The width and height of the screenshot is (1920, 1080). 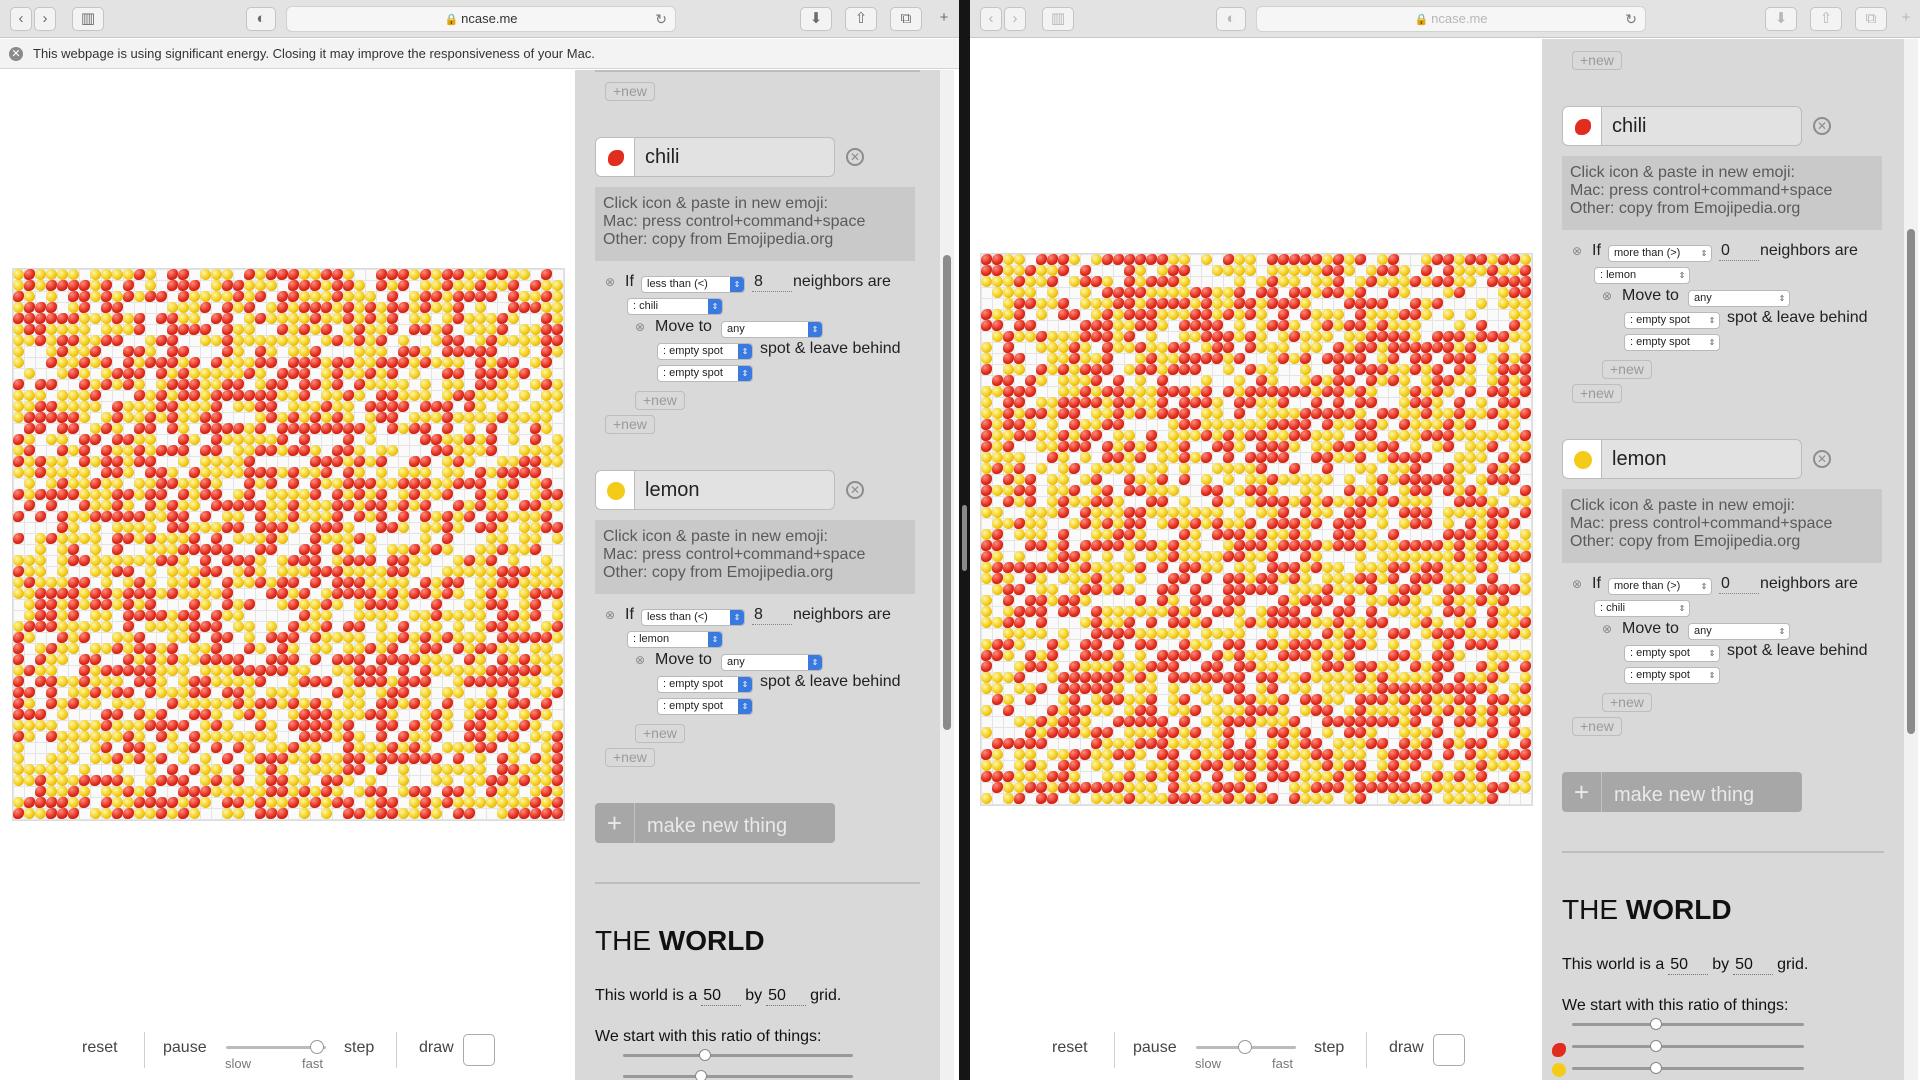 What do you see at coordinates (16, 54) in the screenshot?
I see `close-icon: ✕` at bounding box center [16, 54].